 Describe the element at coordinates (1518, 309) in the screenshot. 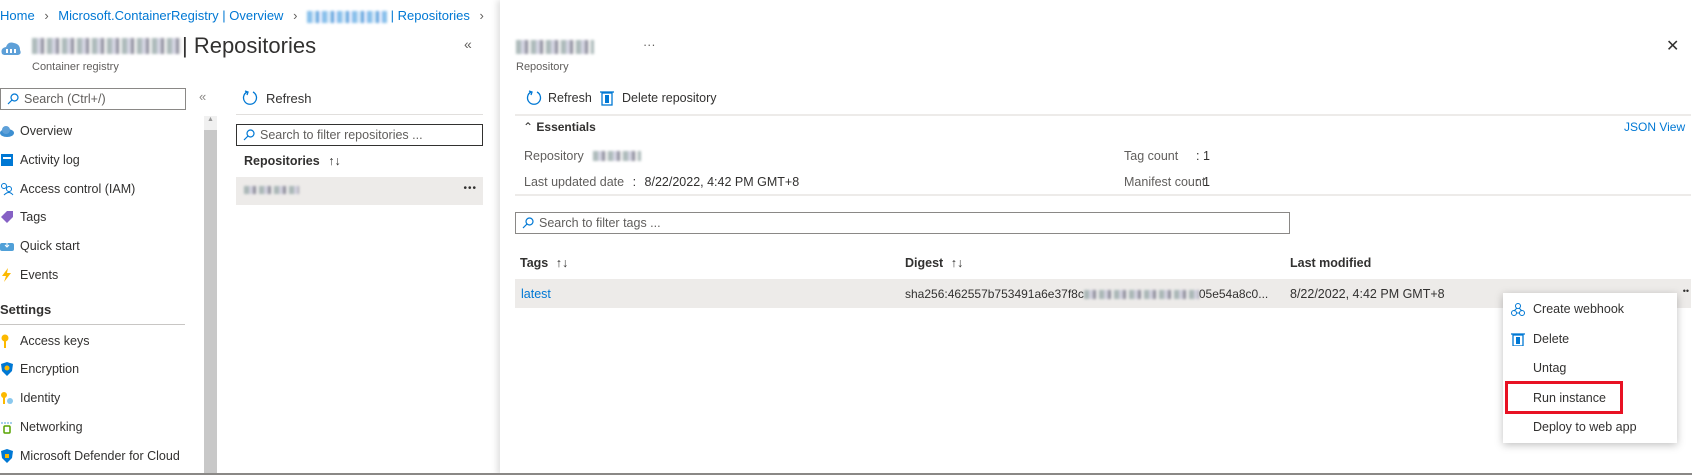

I see `webhook-icon` at that location.